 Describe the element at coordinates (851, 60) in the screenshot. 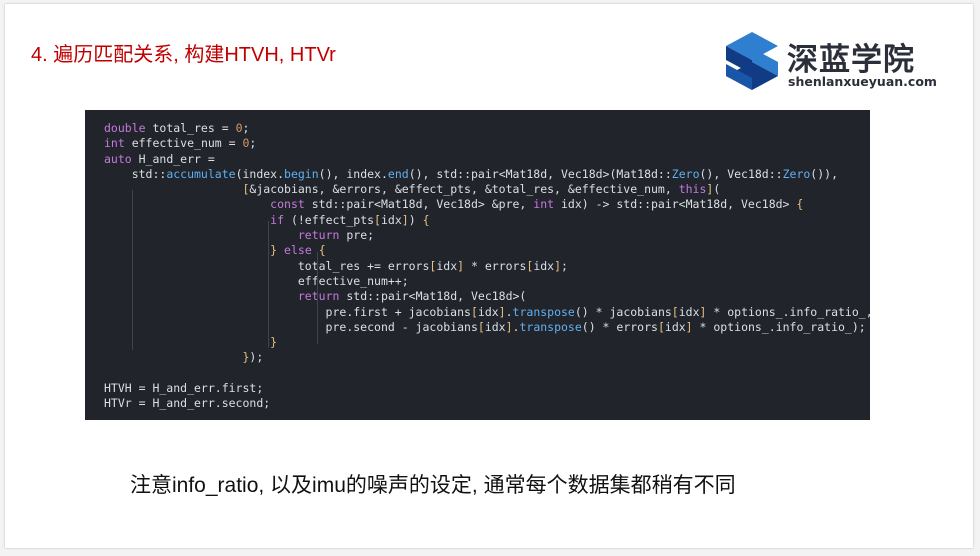

I see `logo-text-cn: 深蓝学院` at that location.